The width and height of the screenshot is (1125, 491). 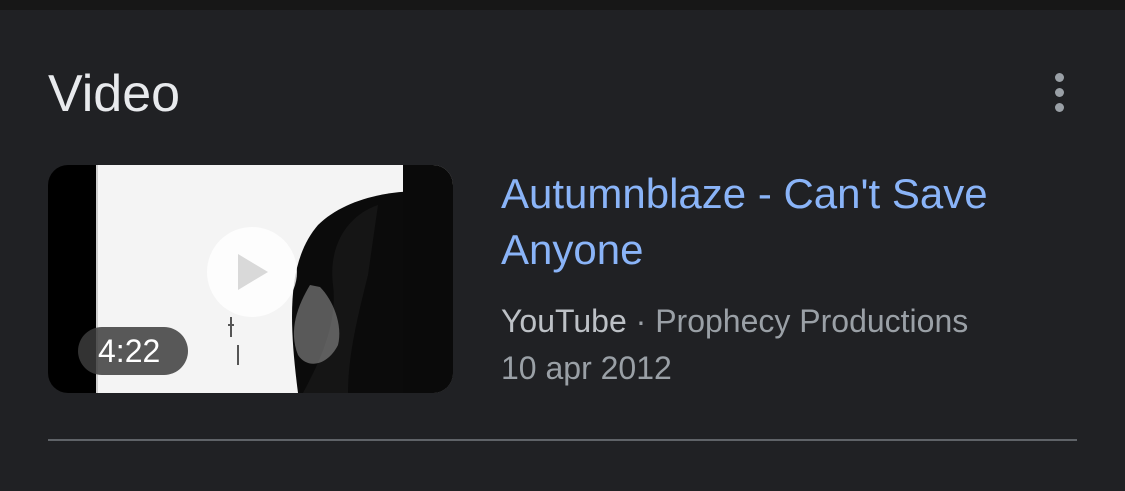 What do you see at coordinates (562, 440) in the screenshot?
I see `divider` at bounding box center [562, 440].